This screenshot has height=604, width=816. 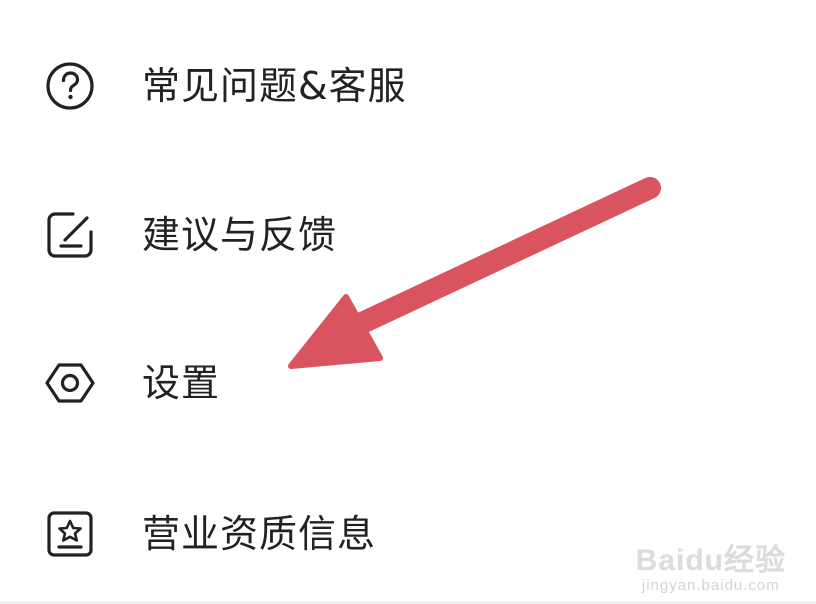 I want to click on menu-item-help-service: 常见问题&客服, so click(x=320, y=86).